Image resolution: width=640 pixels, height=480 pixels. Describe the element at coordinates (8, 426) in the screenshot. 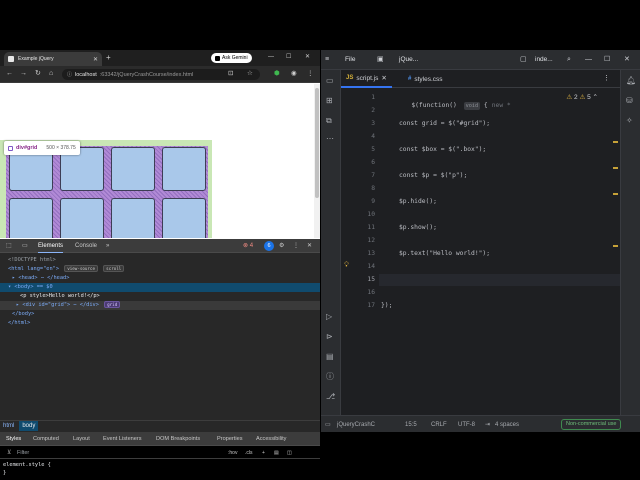

I see `breadcrumb-html: html` at that location.